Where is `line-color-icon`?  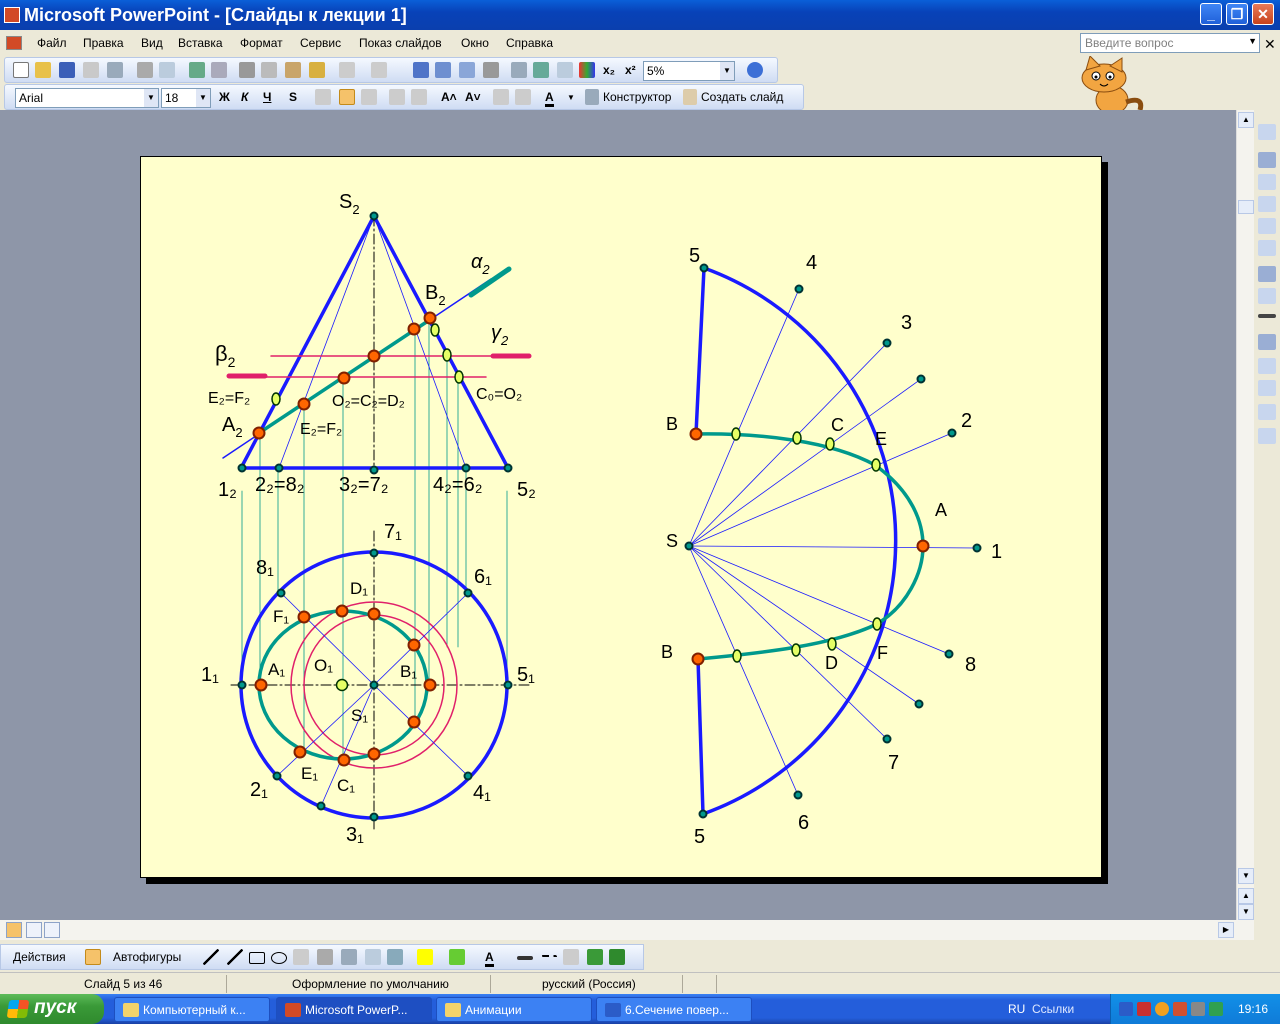
line-color-icon is located at coordinates (457, 957).